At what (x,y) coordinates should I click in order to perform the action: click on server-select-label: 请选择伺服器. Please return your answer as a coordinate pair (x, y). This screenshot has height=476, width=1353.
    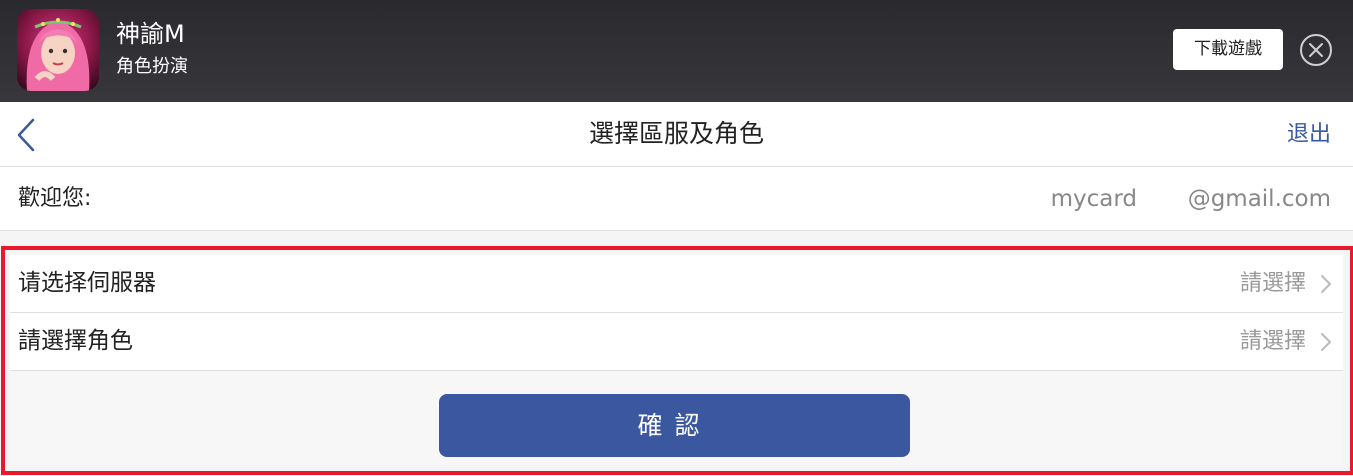
    Looking at the image, I should click on (87, 283).